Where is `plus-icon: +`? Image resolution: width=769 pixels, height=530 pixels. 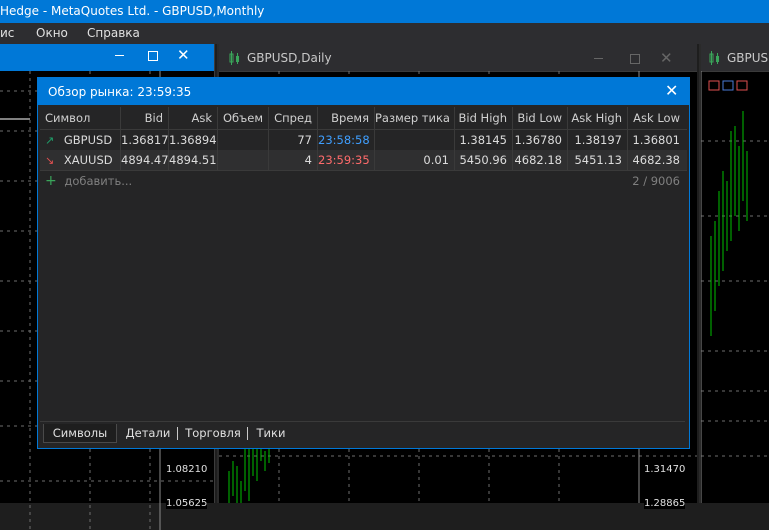
plus-icon: + is located at coordinates (51, 181).